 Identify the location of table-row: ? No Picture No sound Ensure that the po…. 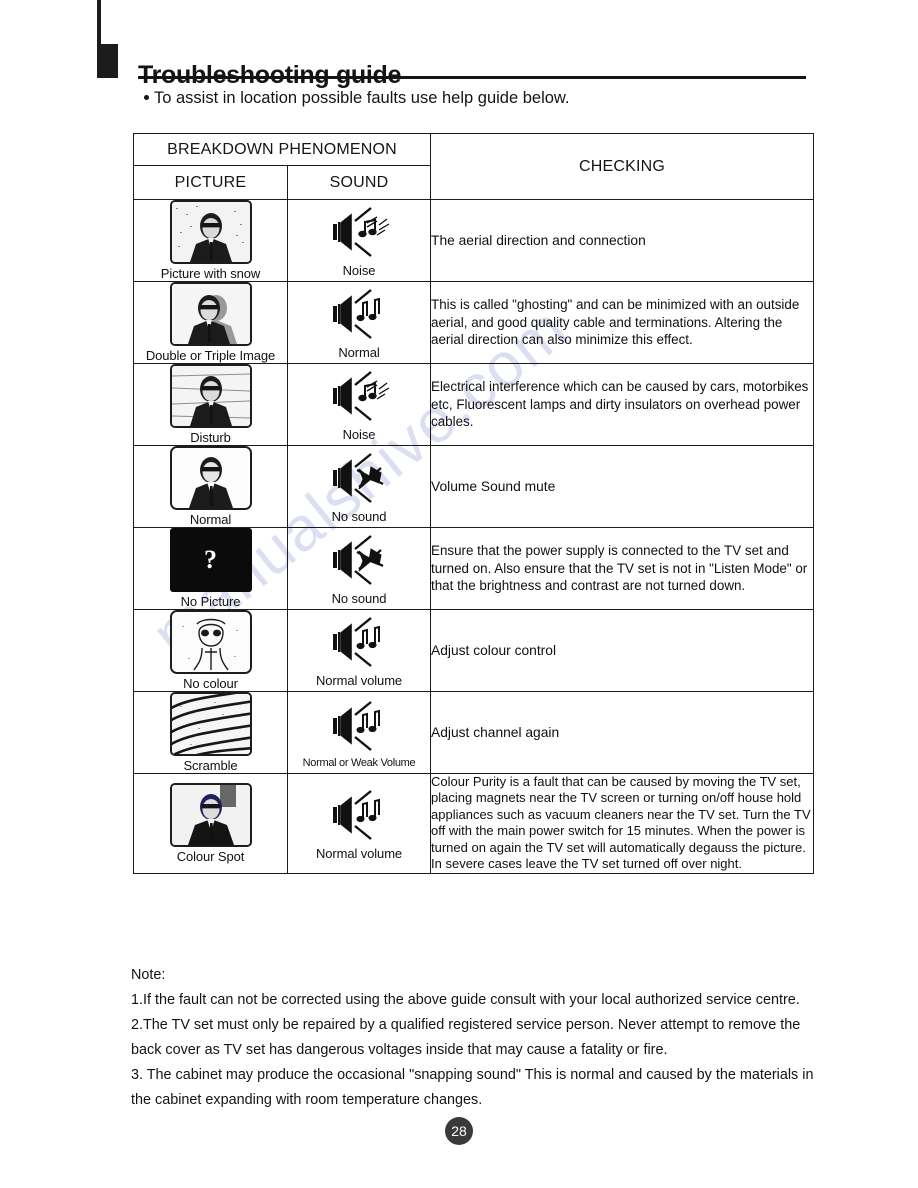
(474, 568).